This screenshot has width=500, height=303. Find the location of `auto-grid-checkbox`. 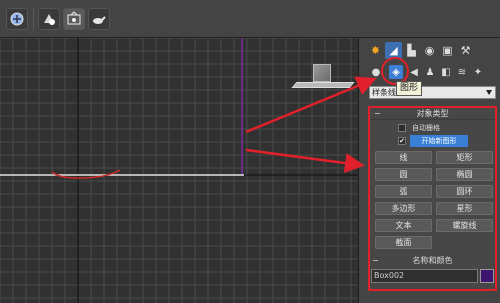

auto-grid-checkbox is located at coordinates (402, 128).